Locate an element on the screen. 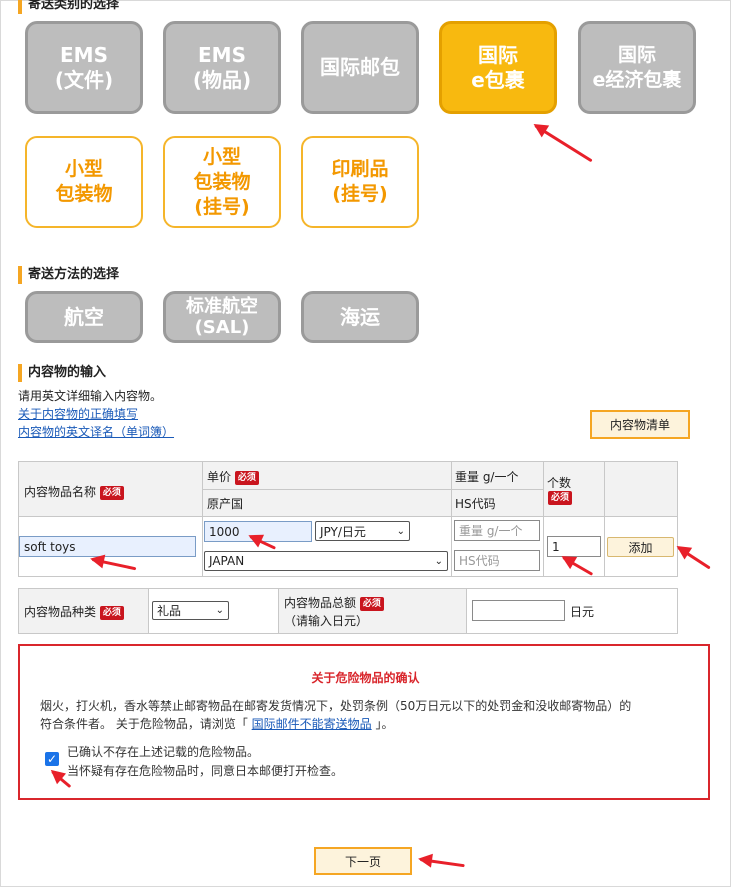  label-total-amount: 内容物品总额 必须 is located at coordinates (334, 602).